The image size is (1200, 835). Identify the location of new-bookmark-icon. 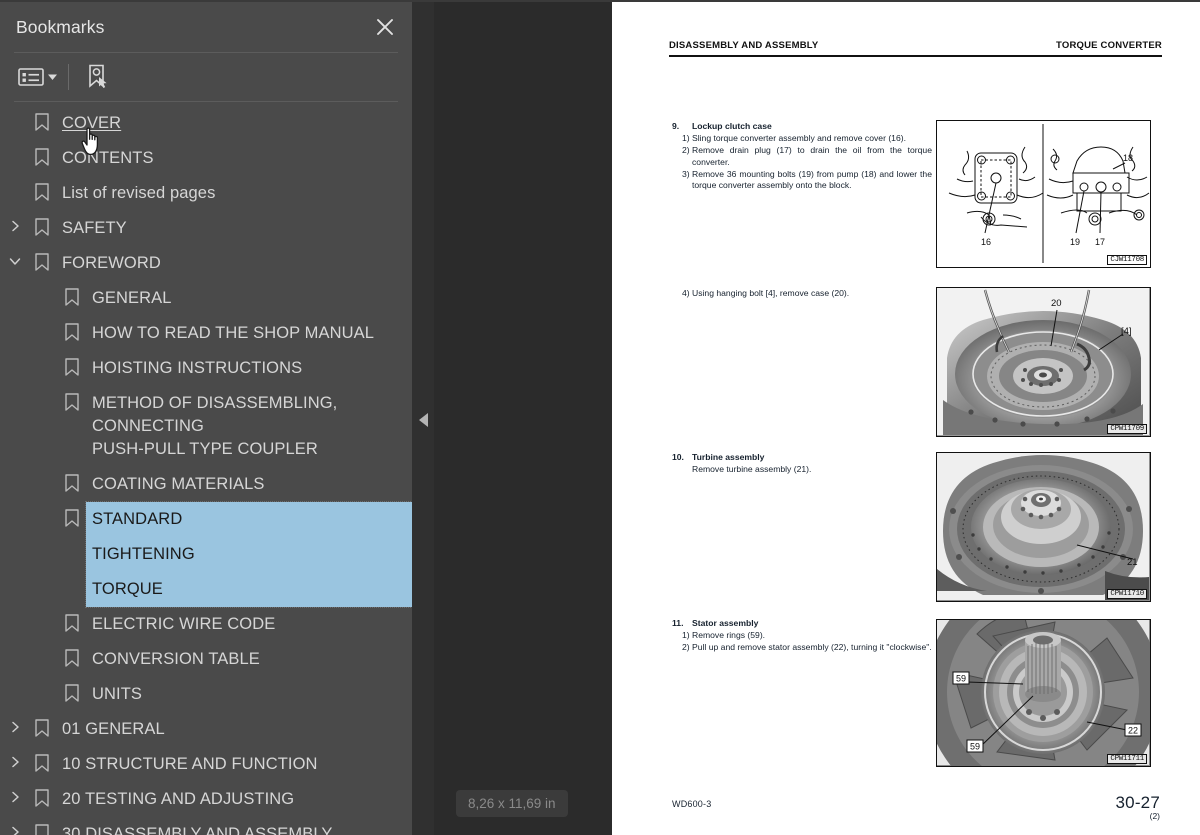
(98, 77).